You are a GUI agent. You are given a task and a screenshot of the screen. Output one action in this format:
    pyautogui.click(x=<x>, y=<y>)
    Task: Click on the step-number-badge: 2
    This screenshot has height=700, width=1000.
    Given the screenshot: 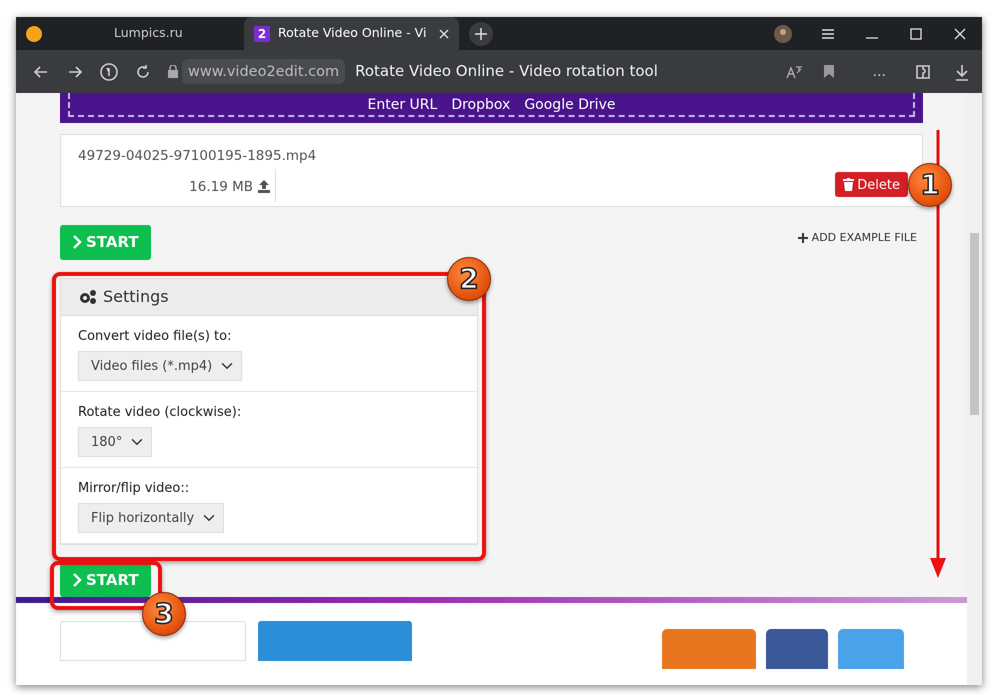 What is the action you would take?
    pyautogui.click(x=469, y=279)
    